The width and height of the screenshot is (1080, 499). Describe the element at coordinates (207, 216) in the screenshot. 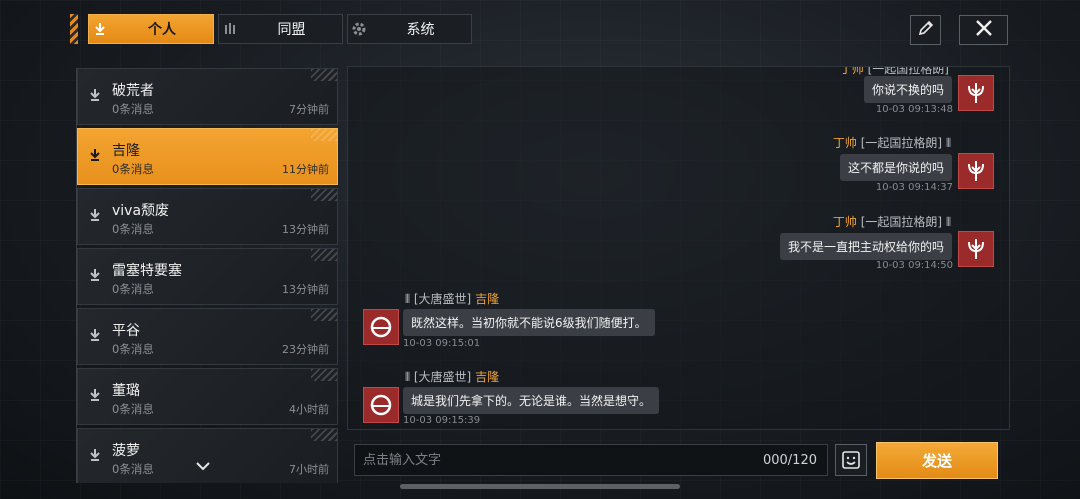

I see `conversation-item: viva颓废 0条消息 13分钟前` at that location.